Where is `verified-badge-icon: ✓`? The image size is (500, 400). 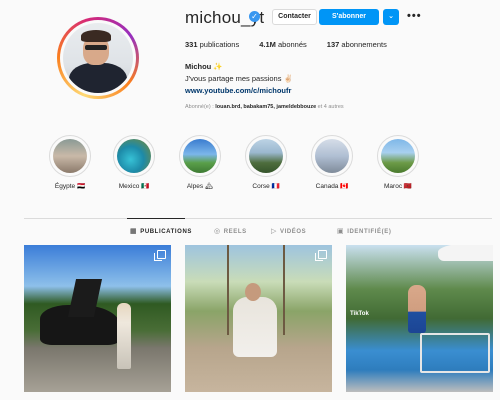 verified-badge-icon: ✓ is located at coordinates (254, 16).